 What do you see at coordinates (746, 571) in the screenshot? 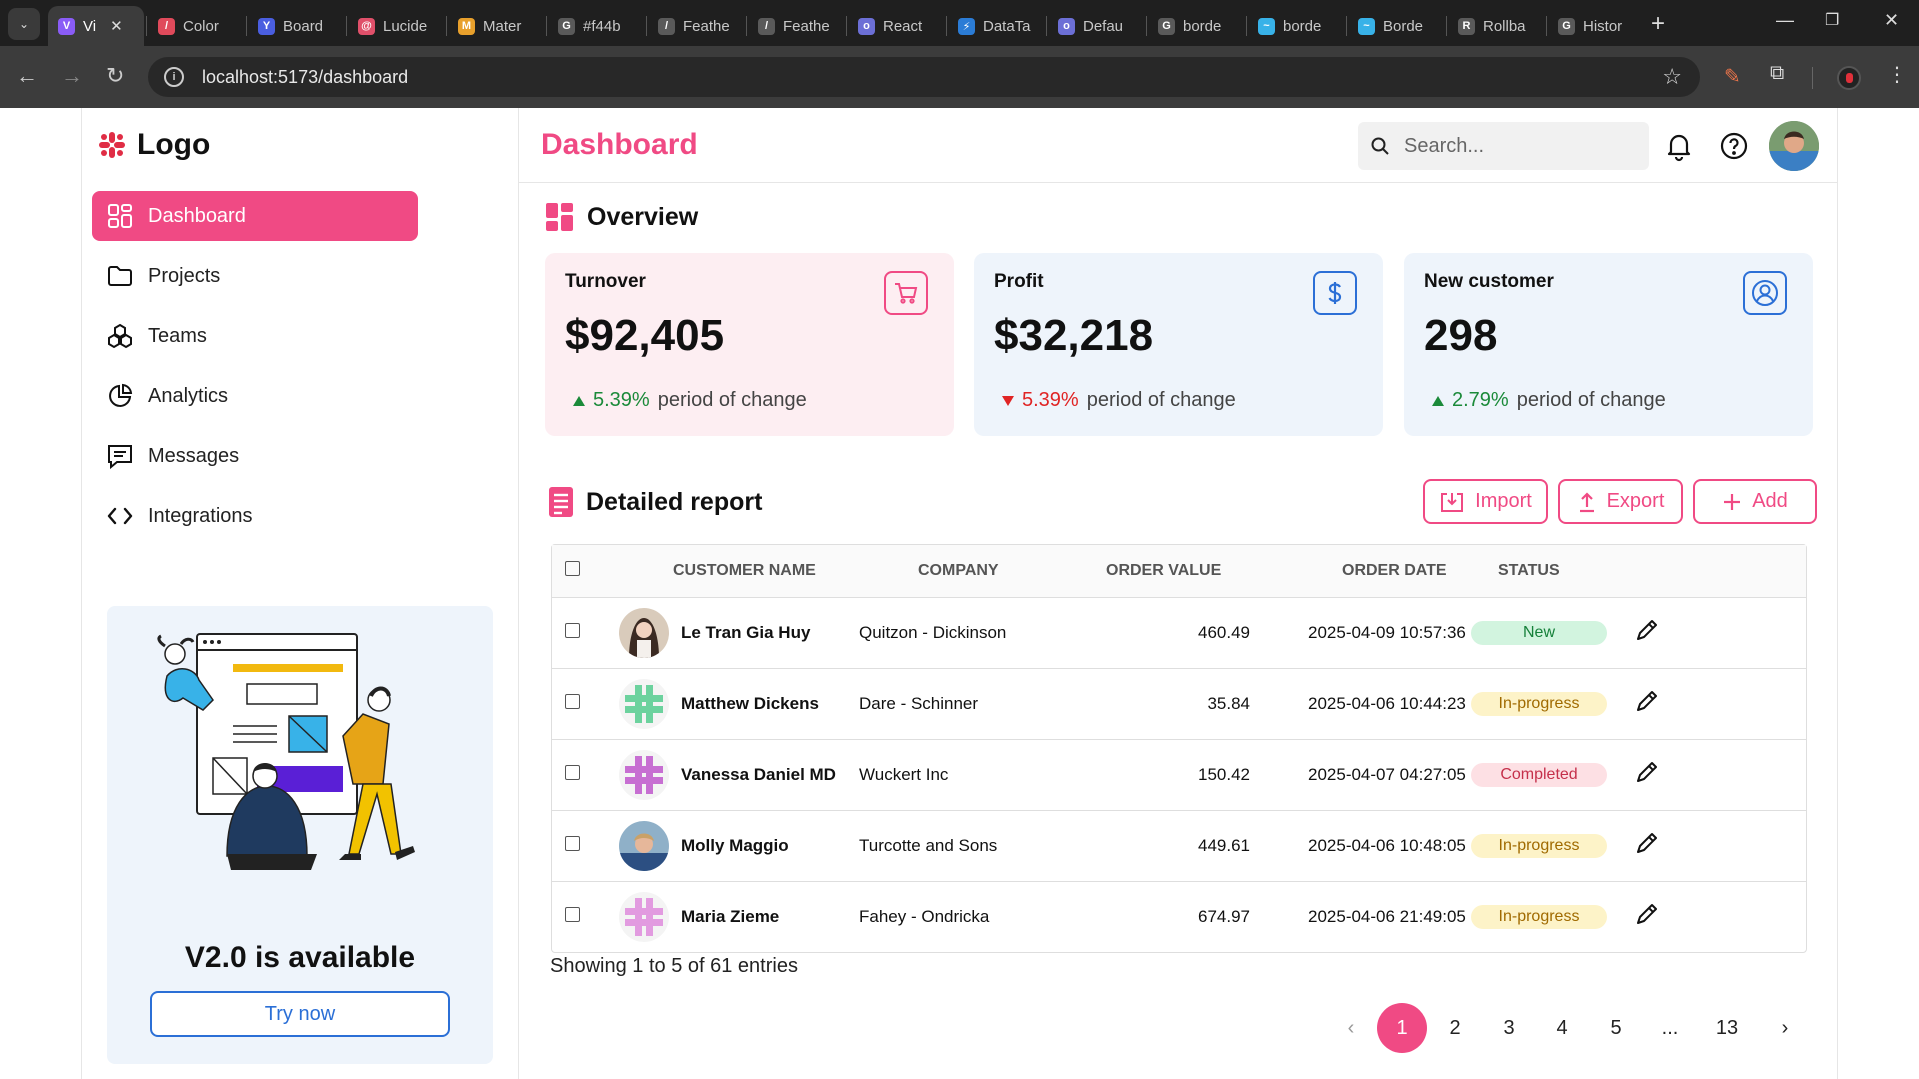
I see `column-header-customer: Customer name` at bounding box center [746, 571].